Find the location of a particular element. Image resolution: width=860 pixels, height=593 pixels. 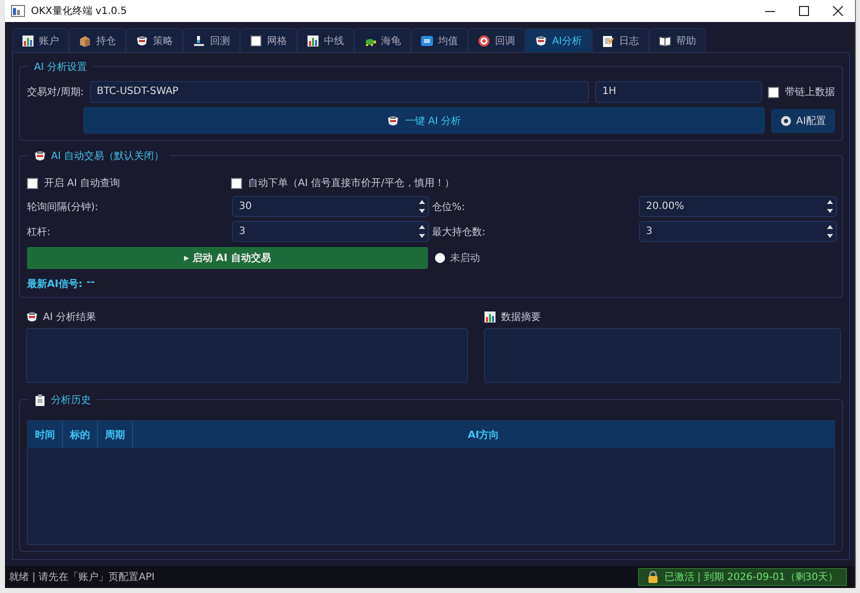

license-badge: 已激活 | 到期 2026-09-01（剩30天） is located at coordinates (742, 577).